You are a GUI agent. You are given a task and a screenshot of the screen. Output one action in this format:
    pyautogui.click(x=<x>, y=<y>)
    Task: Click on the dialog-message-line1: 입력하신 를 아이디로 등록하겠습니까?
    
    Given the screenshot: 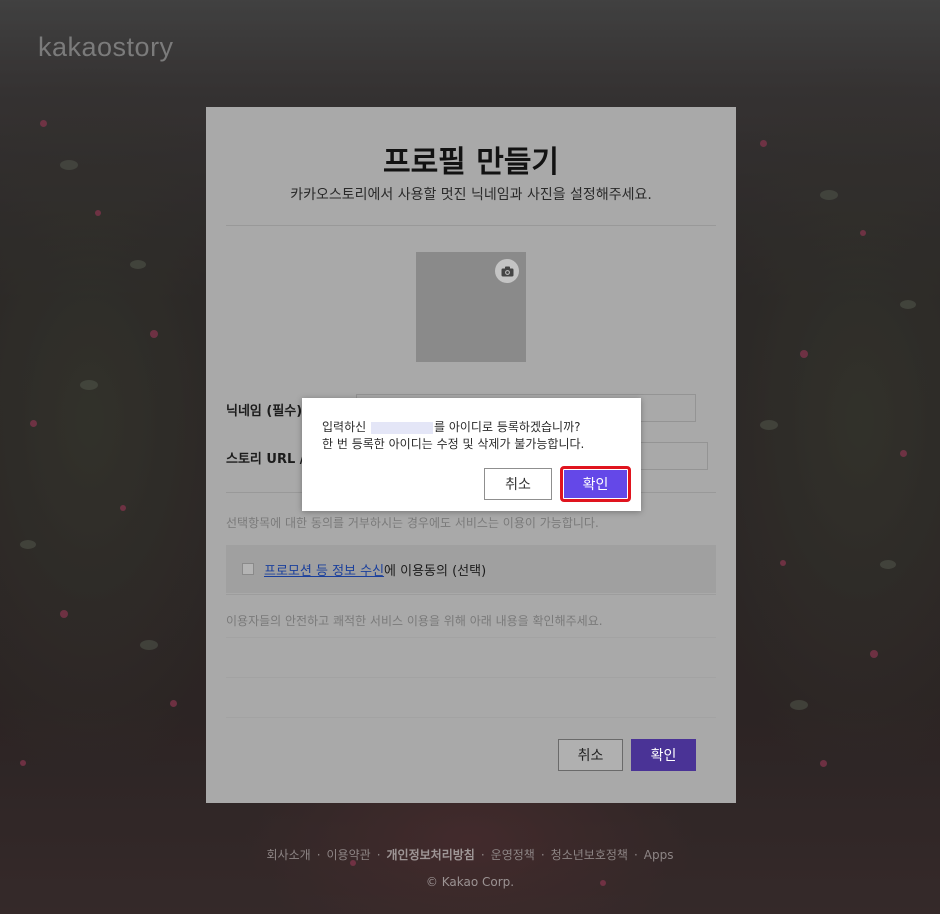 What is the action you would take?
    pyautogui.click(x=451, y=427)
    